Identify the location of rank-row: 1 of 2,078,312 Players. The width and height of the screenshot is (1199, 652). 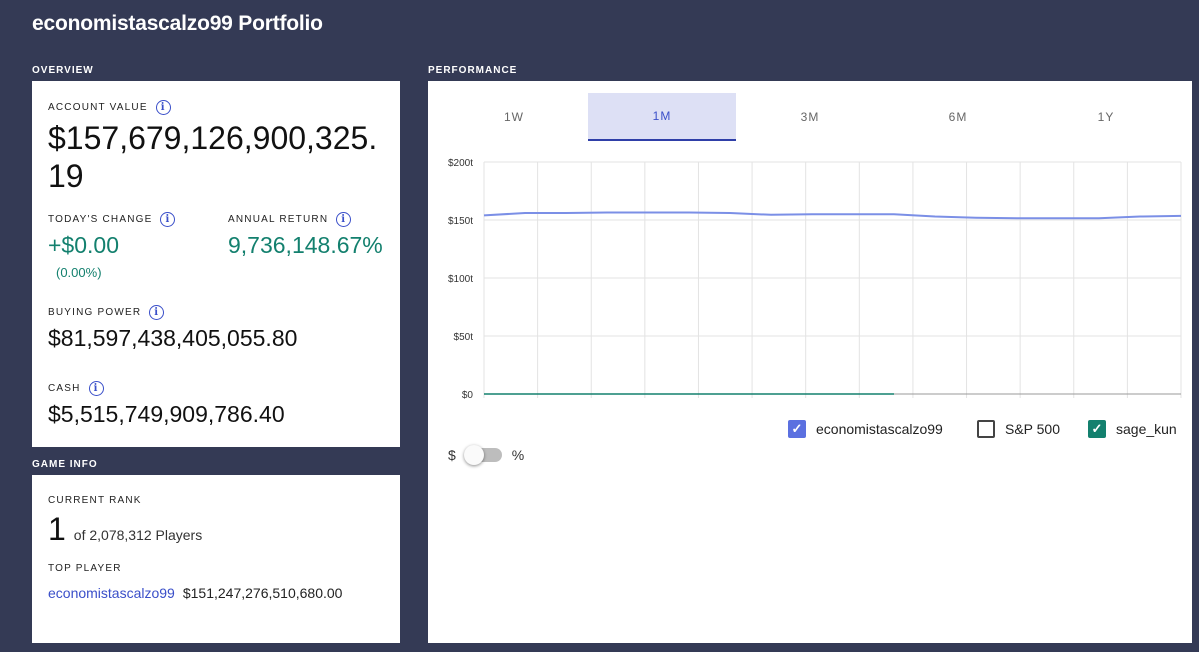
(125, 529).